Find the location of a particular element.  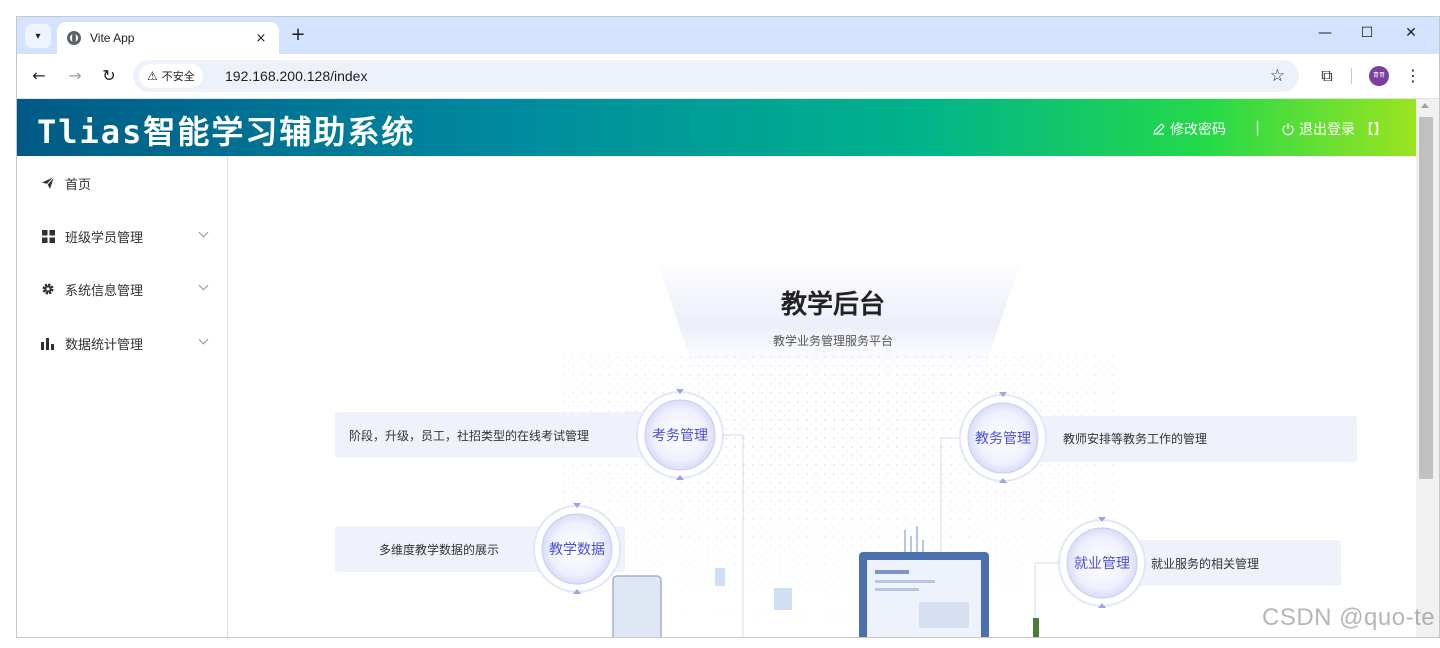

paper-plane-icon is located at coordinates (48, 183).